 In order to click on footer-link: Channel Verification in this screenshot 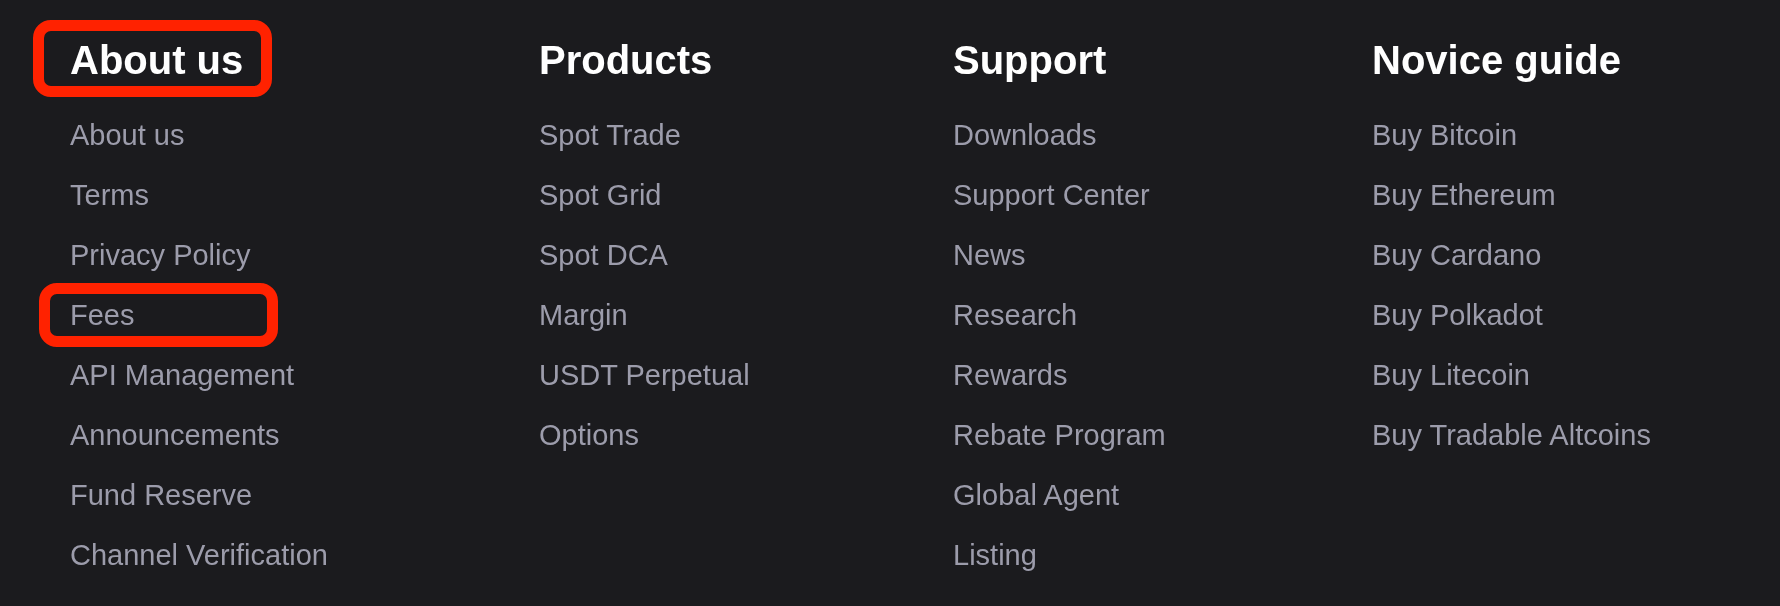, I will do `click(199, 555)`.